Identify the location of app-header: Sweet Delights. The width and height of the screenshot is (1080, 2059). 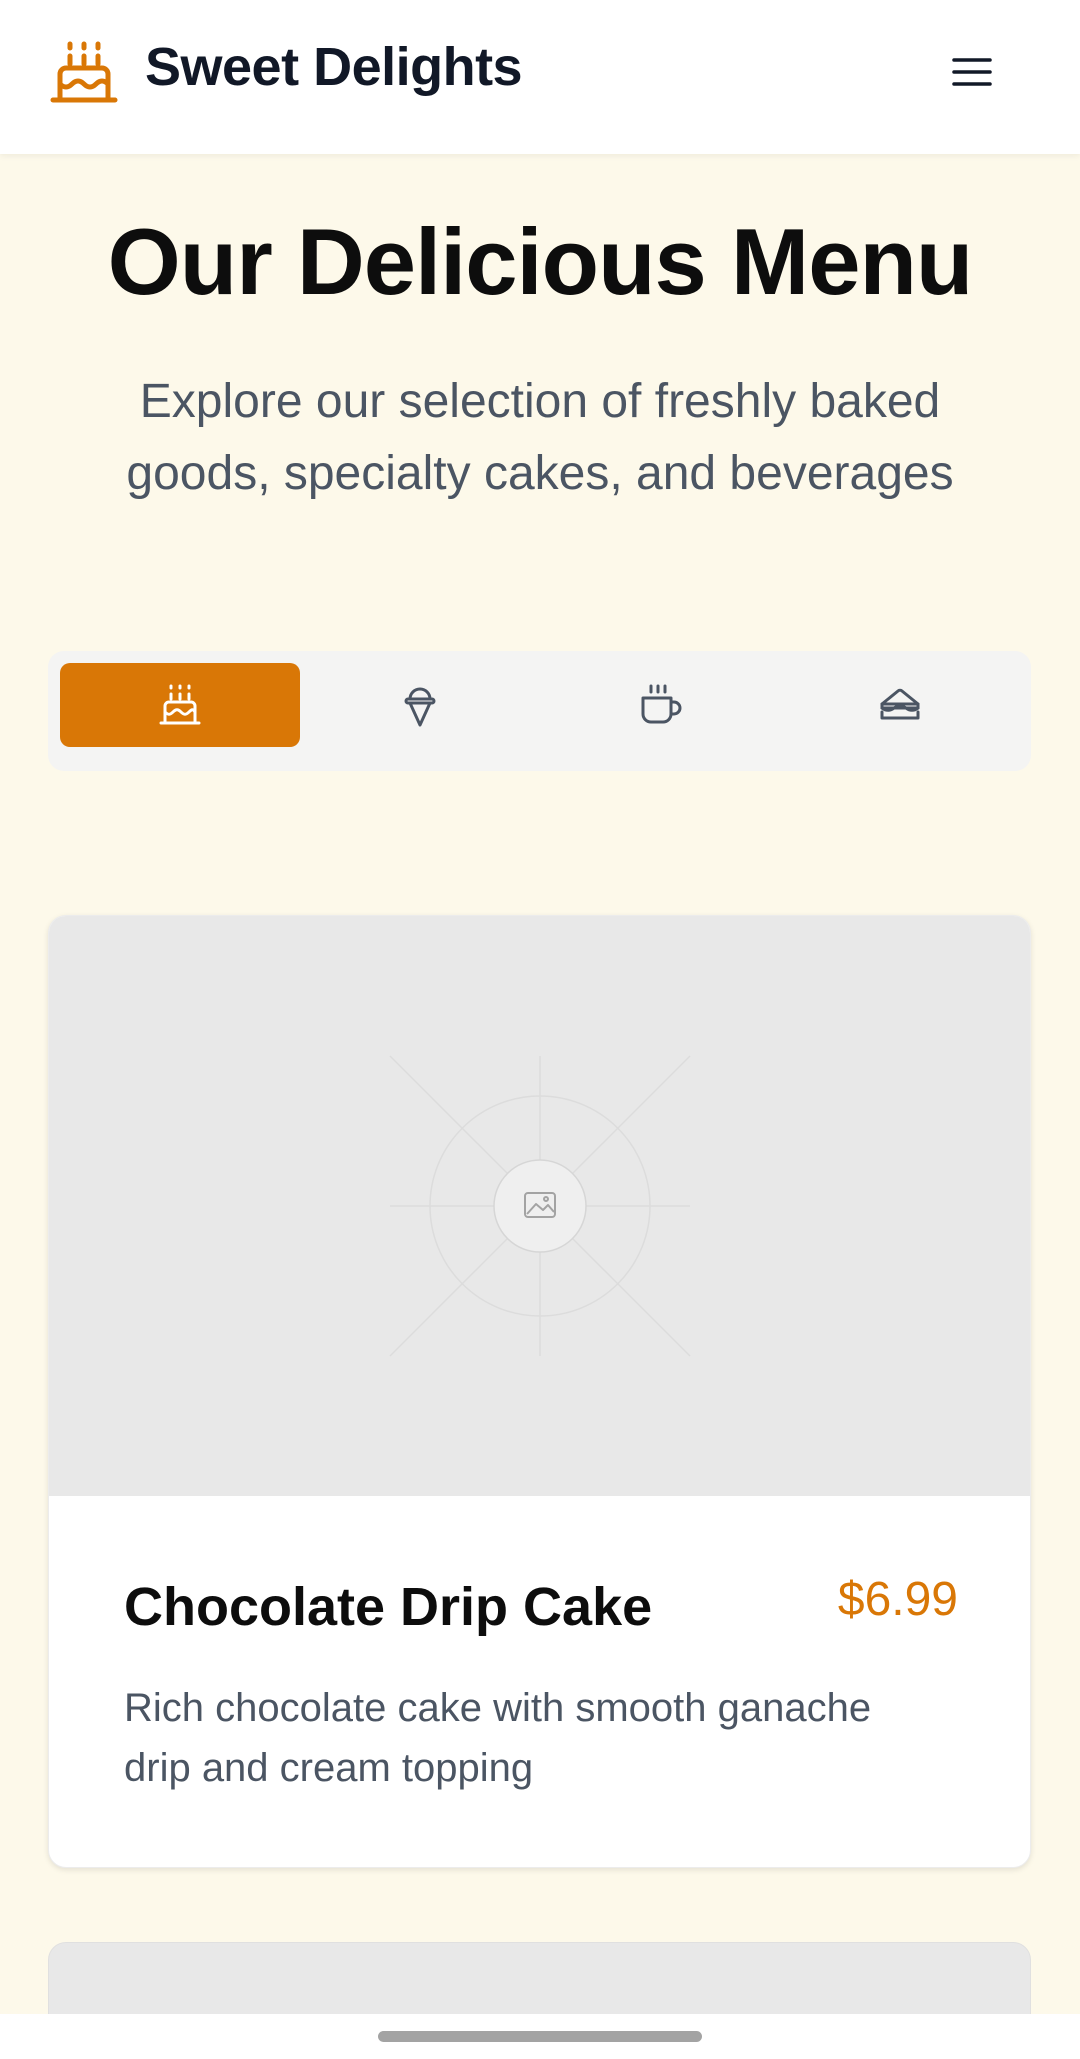
(540, 77).